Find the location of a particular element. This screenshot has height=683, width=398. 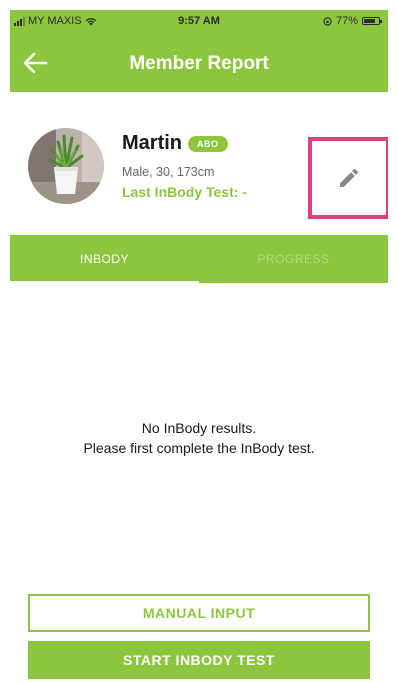

last-test-label: Last InBody Test: - is located at coordinates (184, 192).